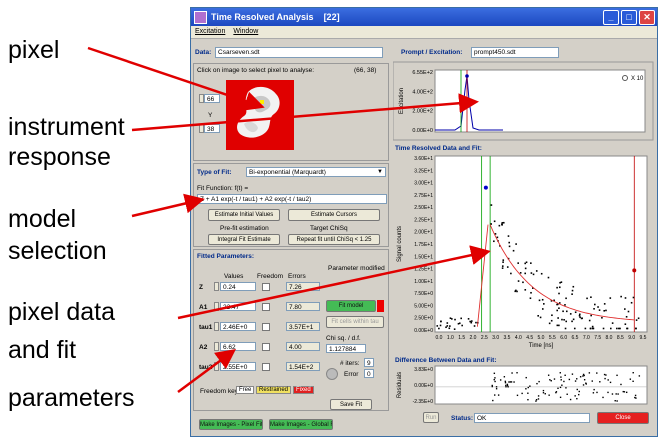 The height and width of the screenshot is (440, 661). I want to click on fit-type-select: Bi-exponential (Marquardt), so click(316, 172).